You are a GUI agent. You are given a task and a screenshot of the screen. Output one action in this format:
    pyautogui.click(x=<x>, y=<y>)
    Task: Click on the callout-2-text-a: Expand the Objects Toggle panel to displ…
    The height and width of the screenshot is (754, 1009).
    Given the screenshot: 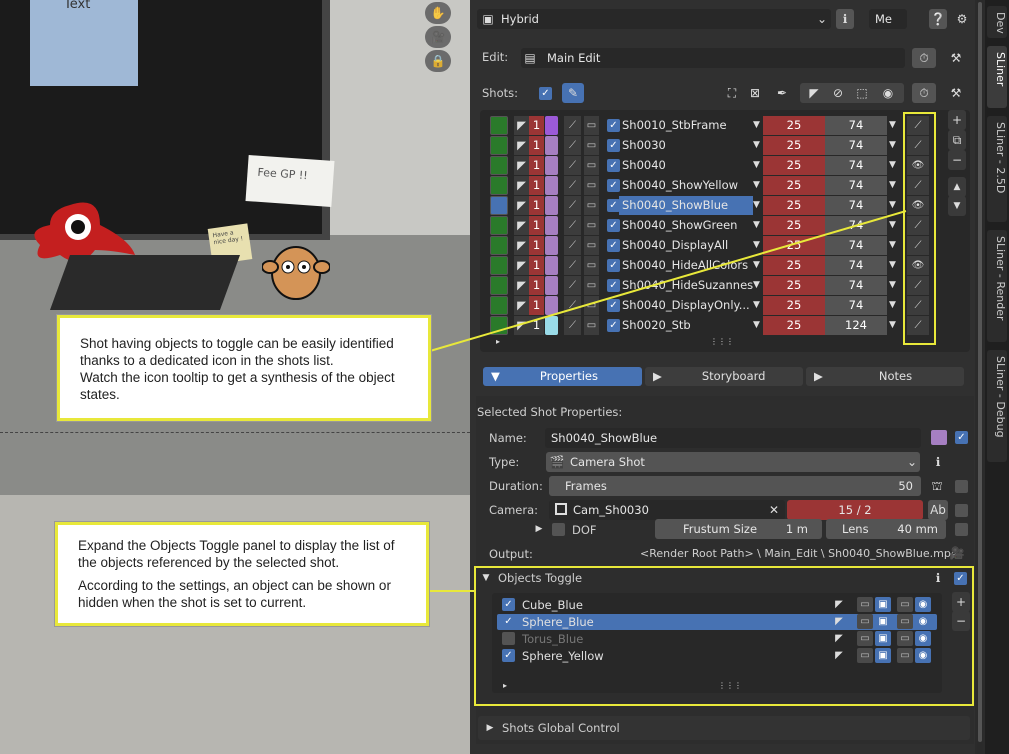 What is the action you would take?
    pyautogui.click(x=236, y=554)
    